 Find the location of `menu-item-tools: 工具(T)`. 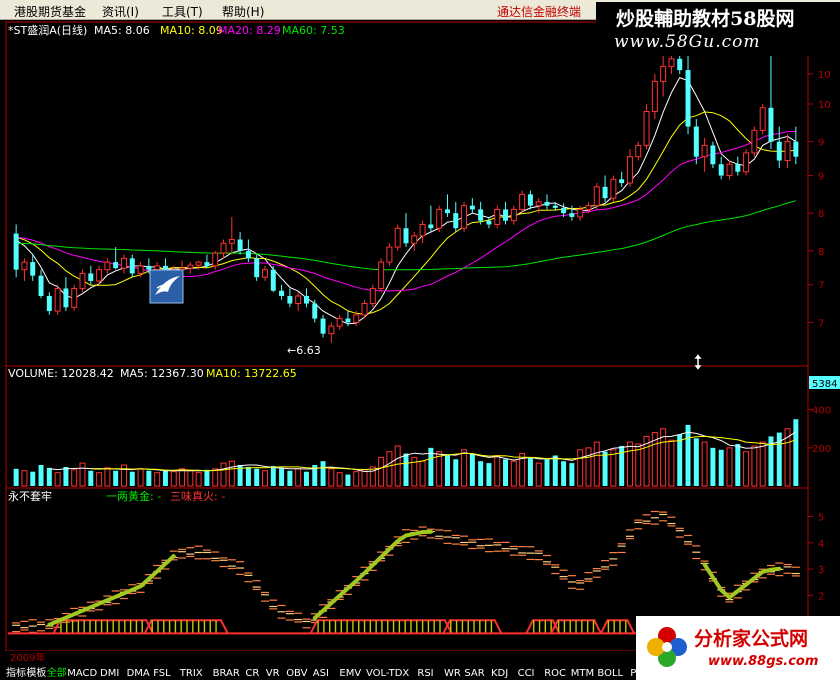

menu-item-tools: 工具(T) is located at coordinates (182, 11).